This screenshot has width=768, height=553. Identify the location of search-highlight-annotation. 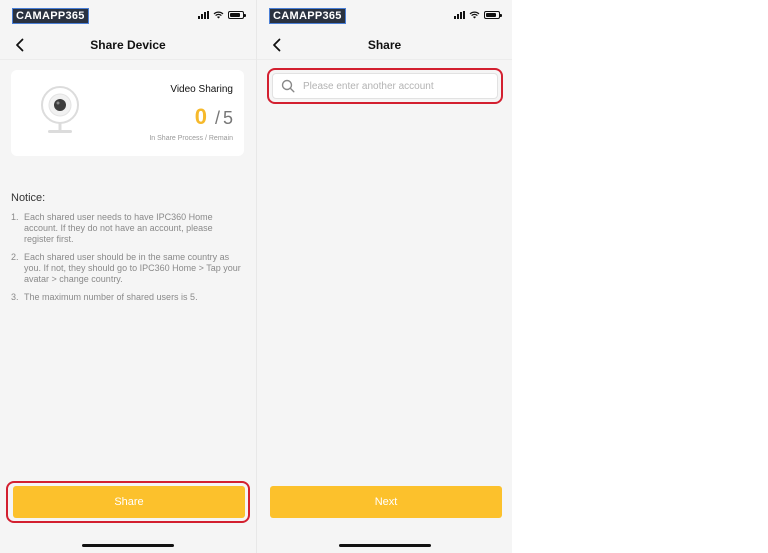
(385, 86).